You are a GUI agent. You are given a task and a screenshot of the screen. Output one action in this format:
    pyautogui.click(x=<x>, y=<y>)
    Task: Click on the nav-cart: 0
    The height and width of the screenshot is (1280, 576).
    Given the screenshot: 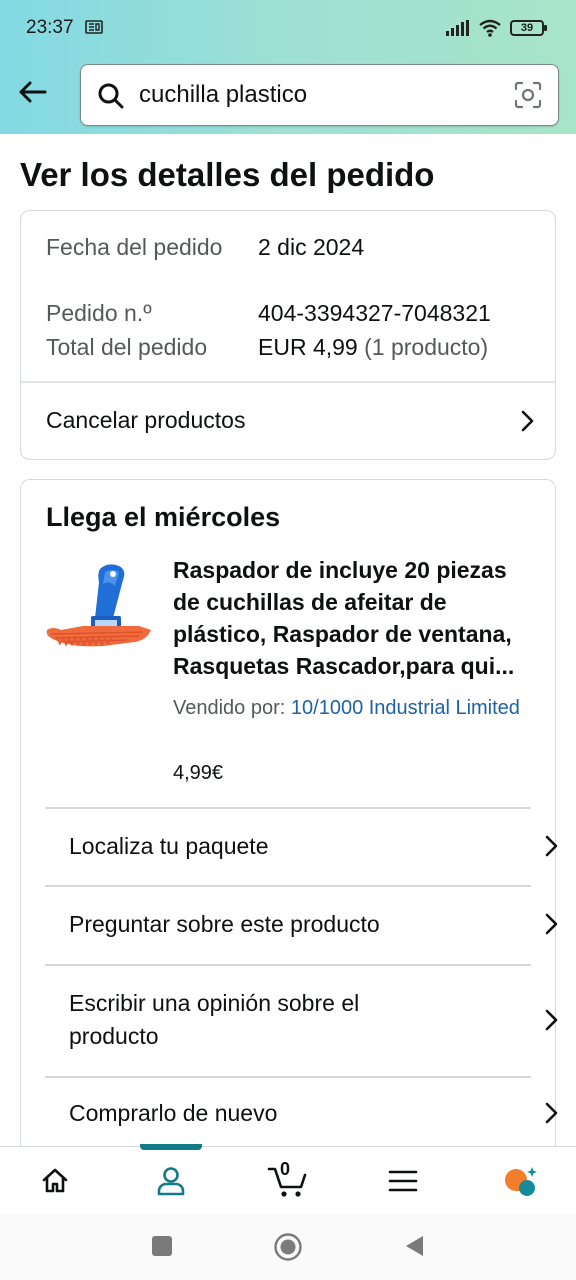 What is the action you would take?
    pyautogui.click(x=288, y=1180)
    